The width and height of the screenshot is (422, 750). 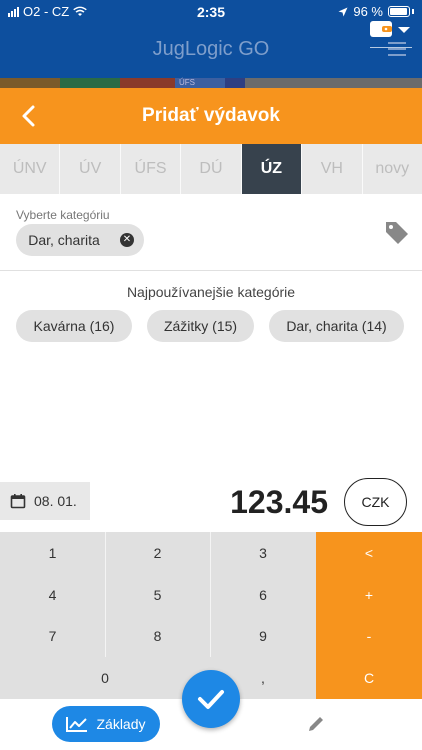 I want to click on most-used-label: Najpoužívanejšie kategórie, so click(x=211, y=292).